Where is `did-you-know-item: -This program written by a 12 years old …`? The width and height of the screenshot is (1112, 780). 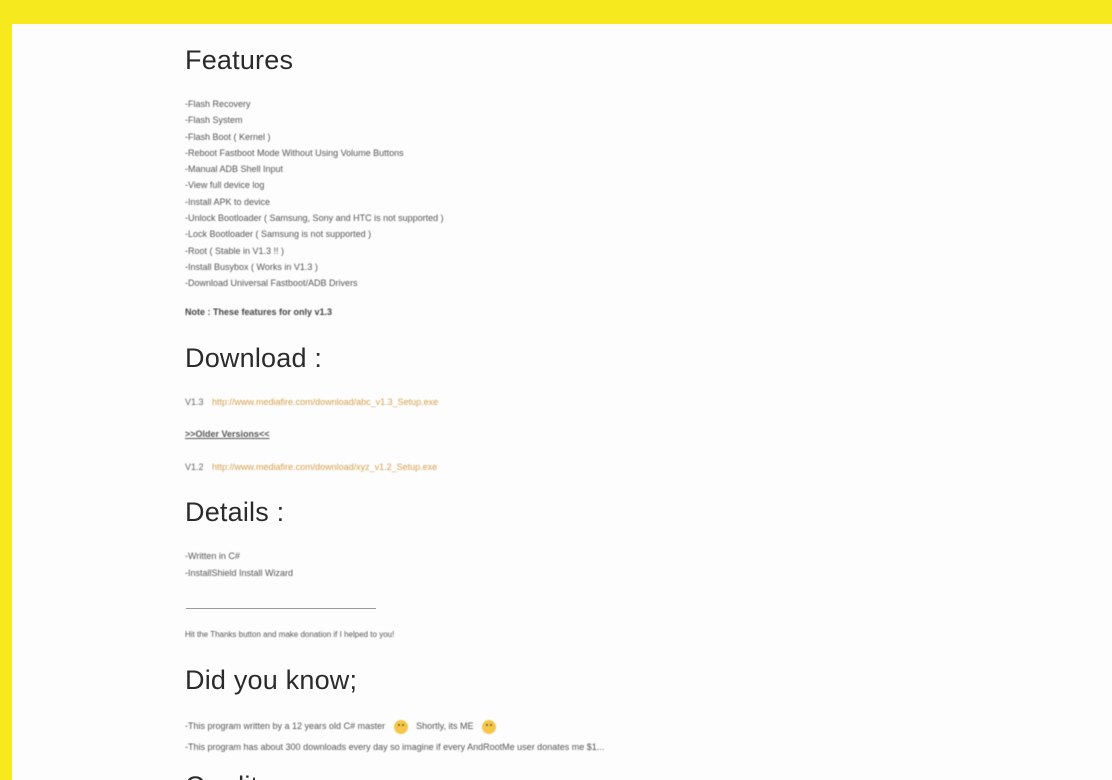
did-you-know-item: -This program written by a 12 years old … is located at coordinates (394, 726).